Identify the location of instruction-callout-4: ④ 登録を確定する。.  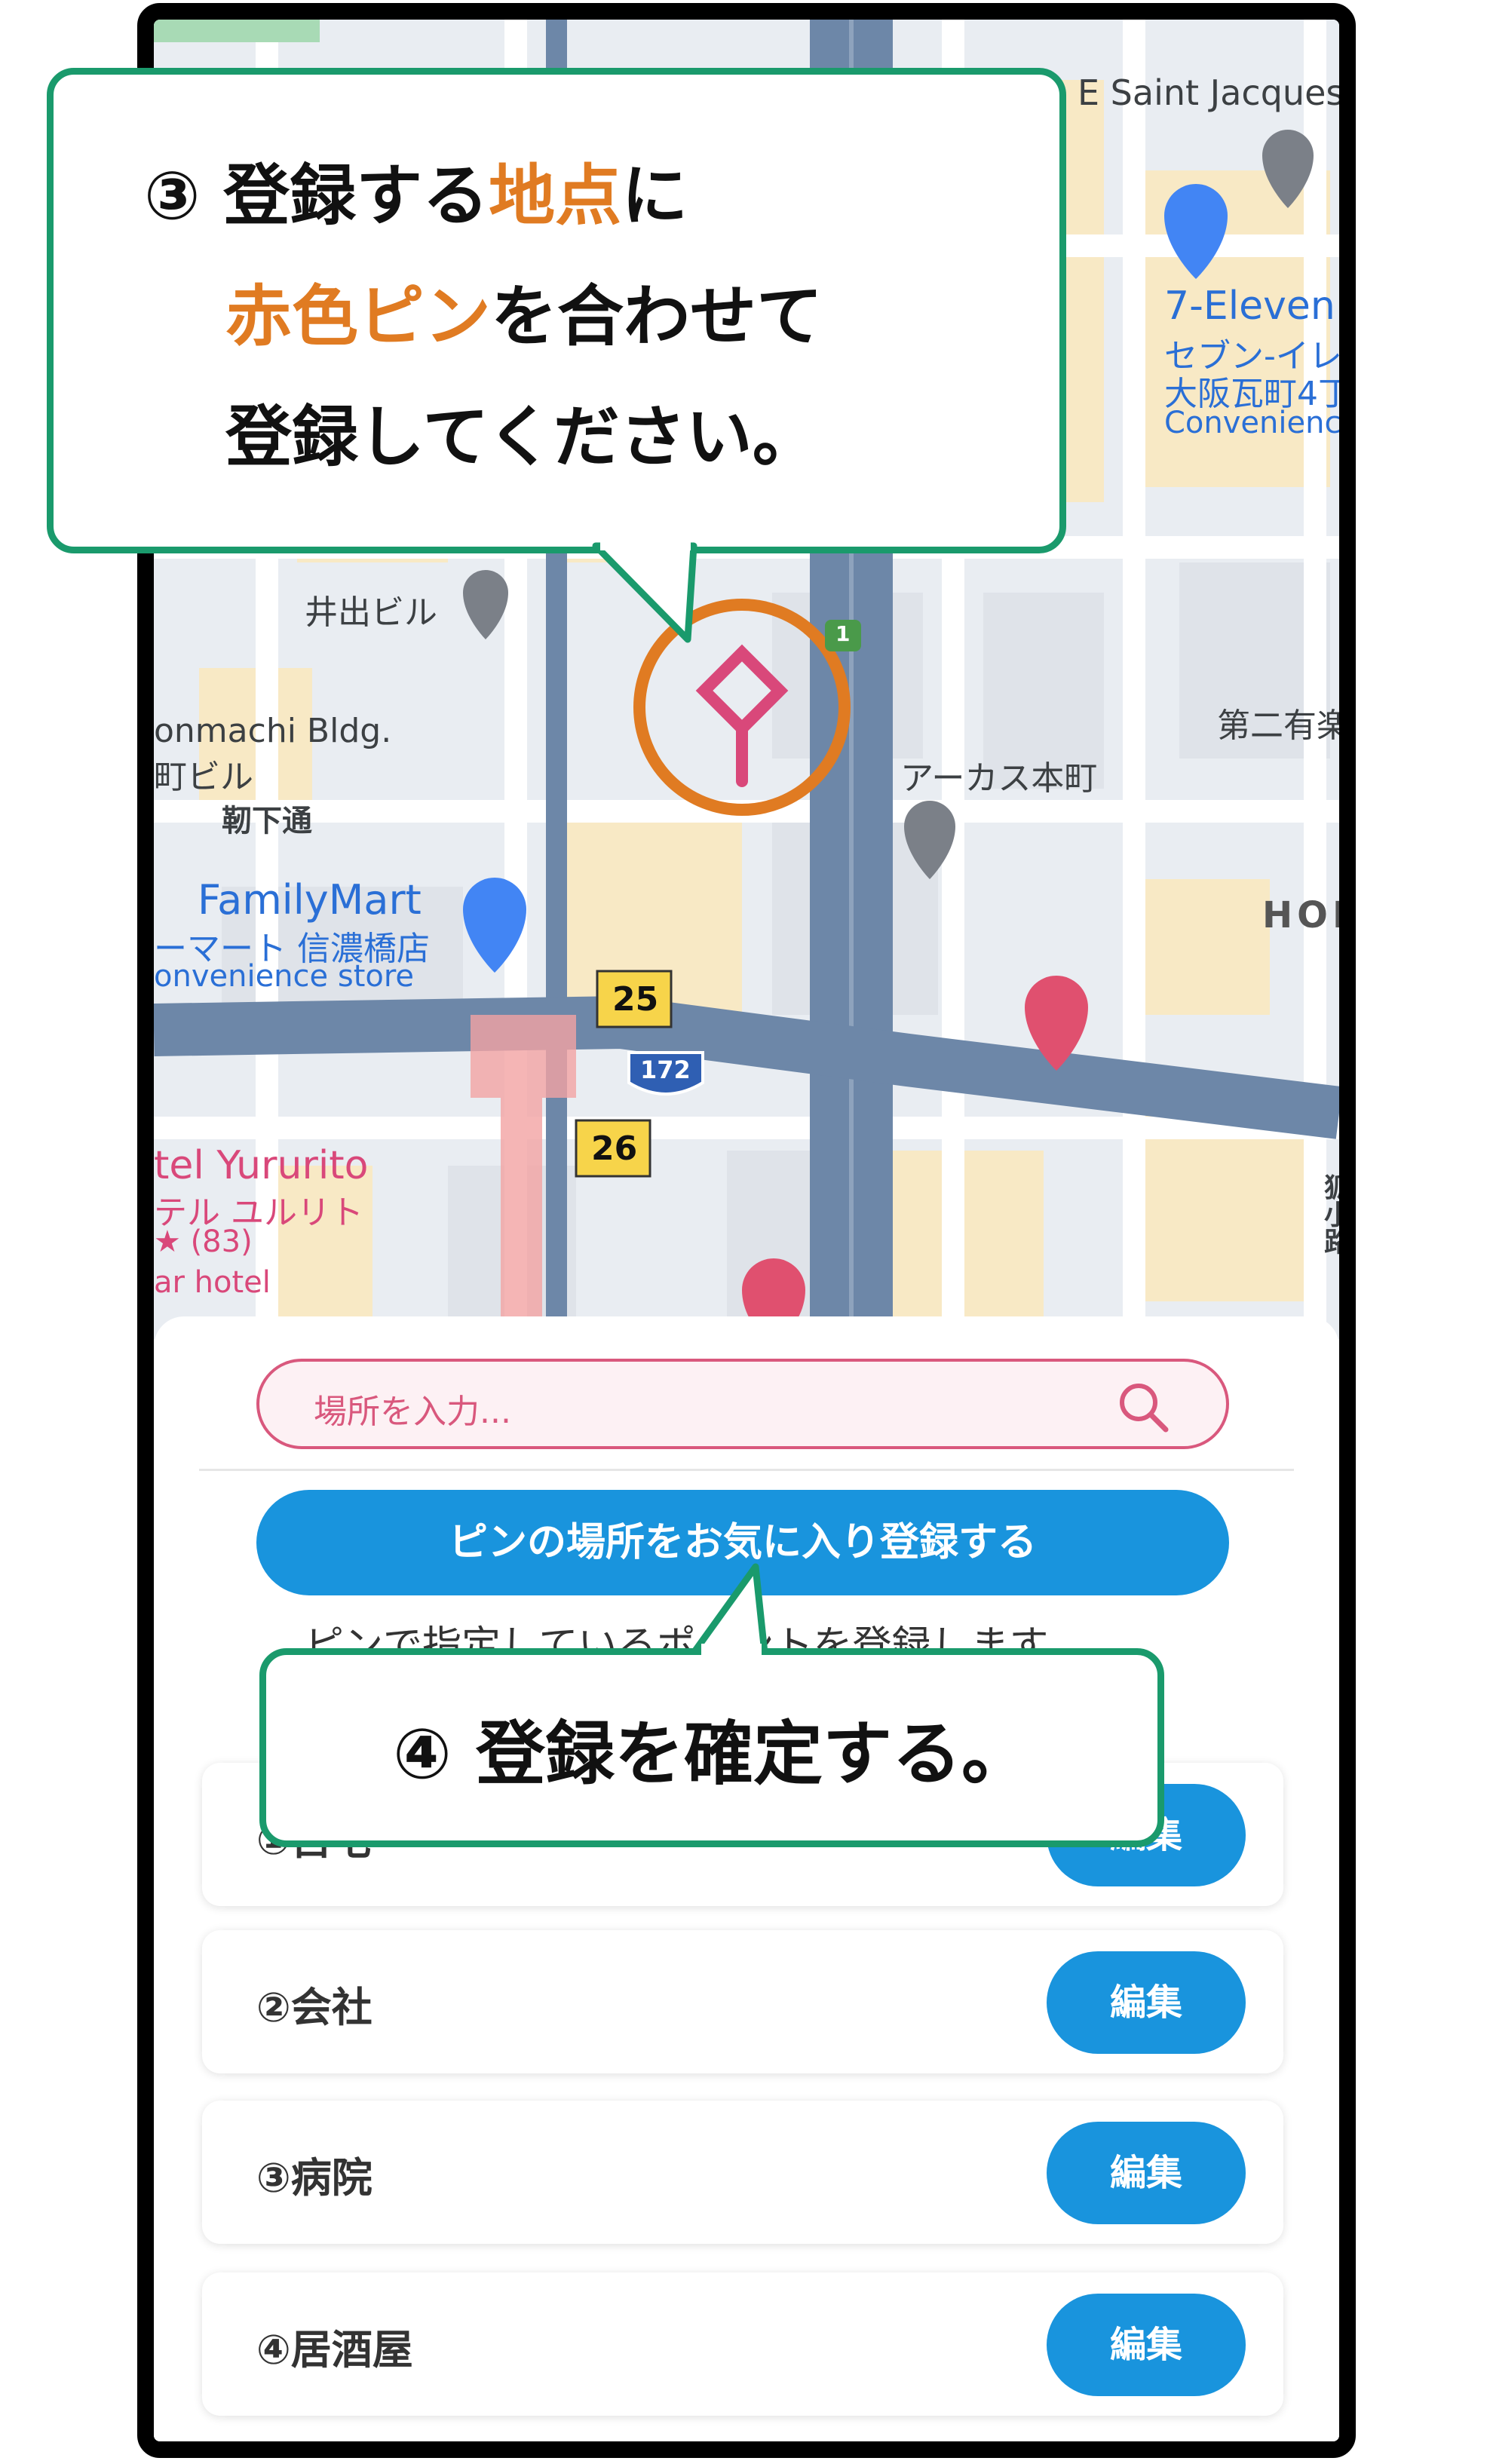
(711, 1747).